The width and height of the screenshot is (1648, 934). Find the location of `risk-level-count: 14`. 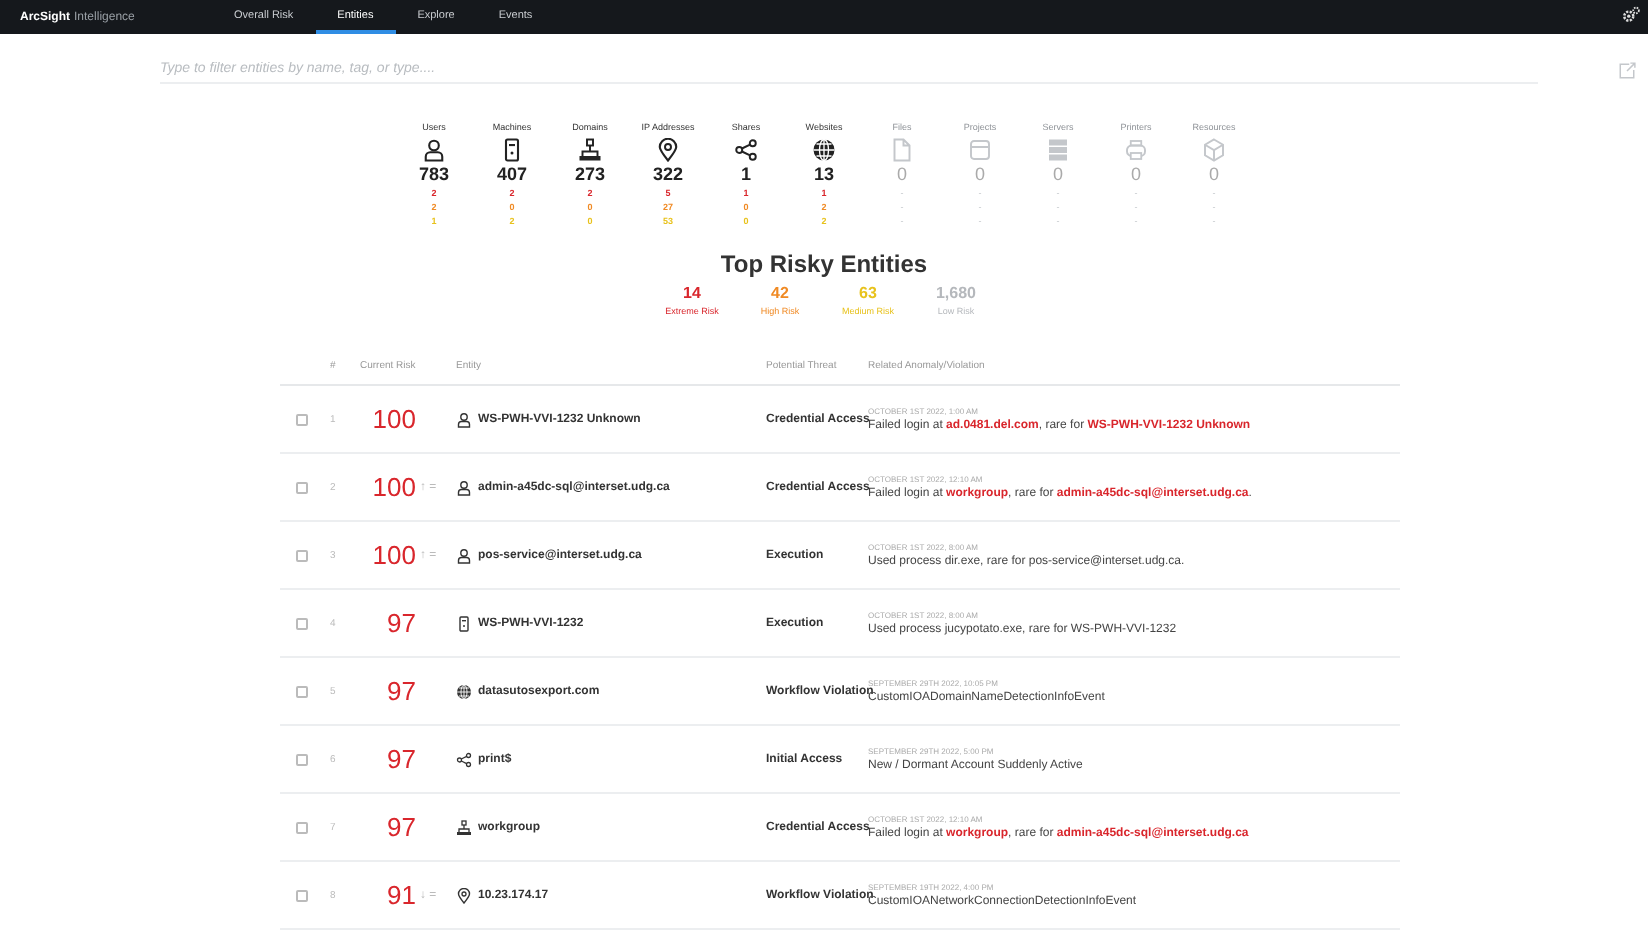

risk-level-count: 14 is located at coordinates (692, 293).